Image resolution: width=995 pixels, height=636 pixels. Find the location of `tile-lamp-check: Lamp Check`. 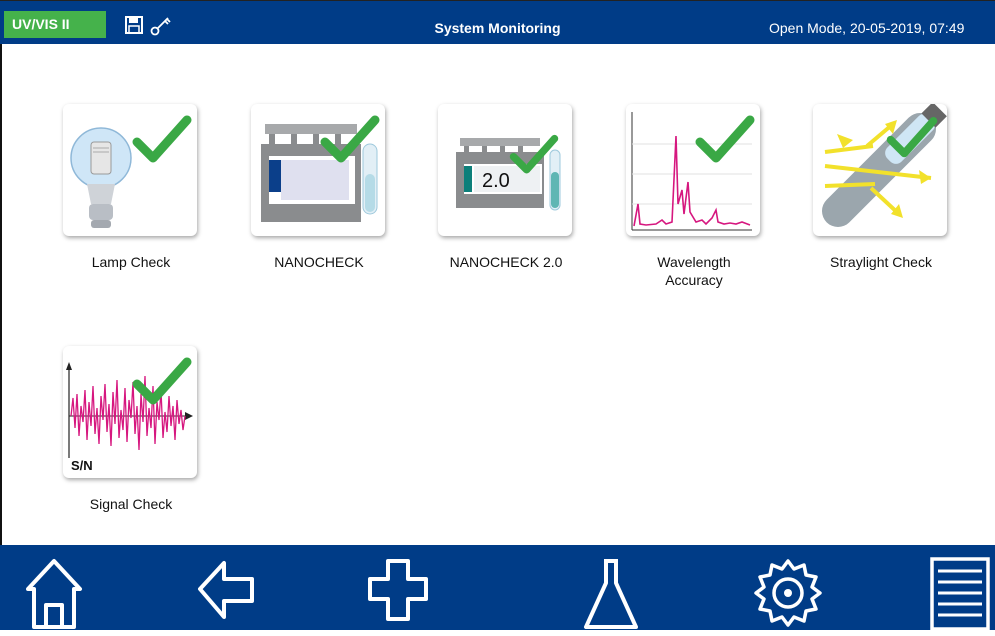

tile-lamp-check: Lamp Check is located at coordinates (131, 187).